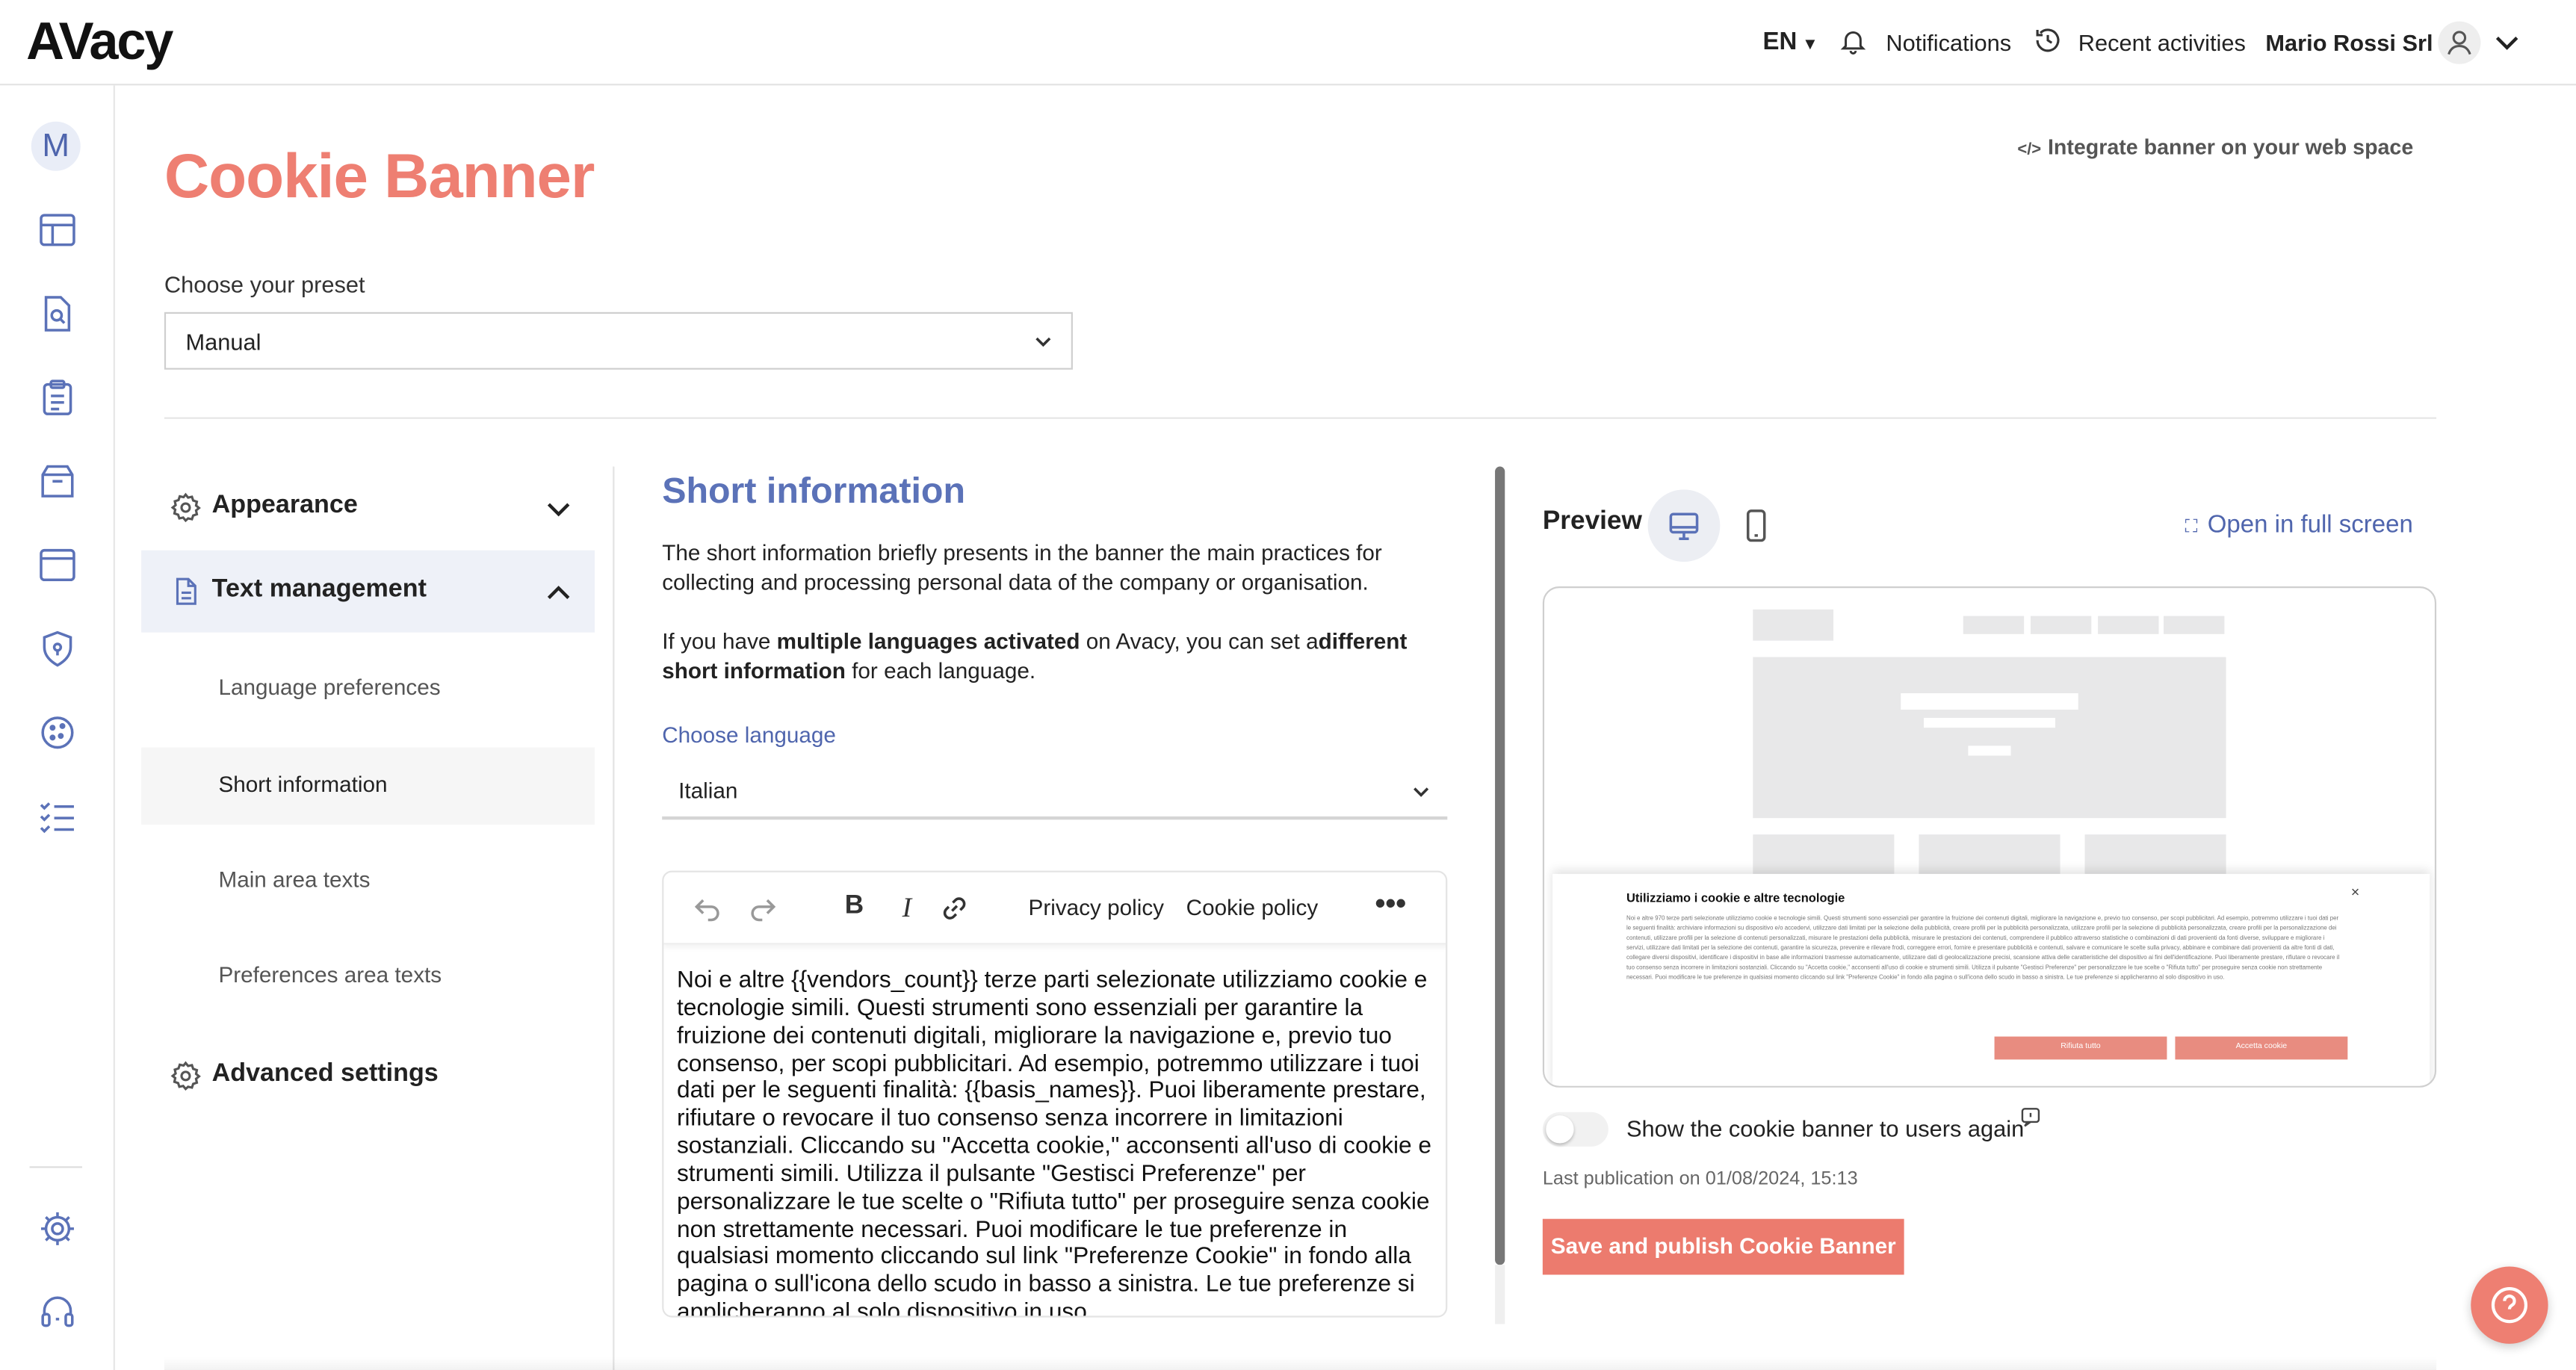 The image size is (2576, 1370). What do you see at coordinates (57, 816) in the screenshot?
I see `checklist-icon` at bounding box center [57, 816].